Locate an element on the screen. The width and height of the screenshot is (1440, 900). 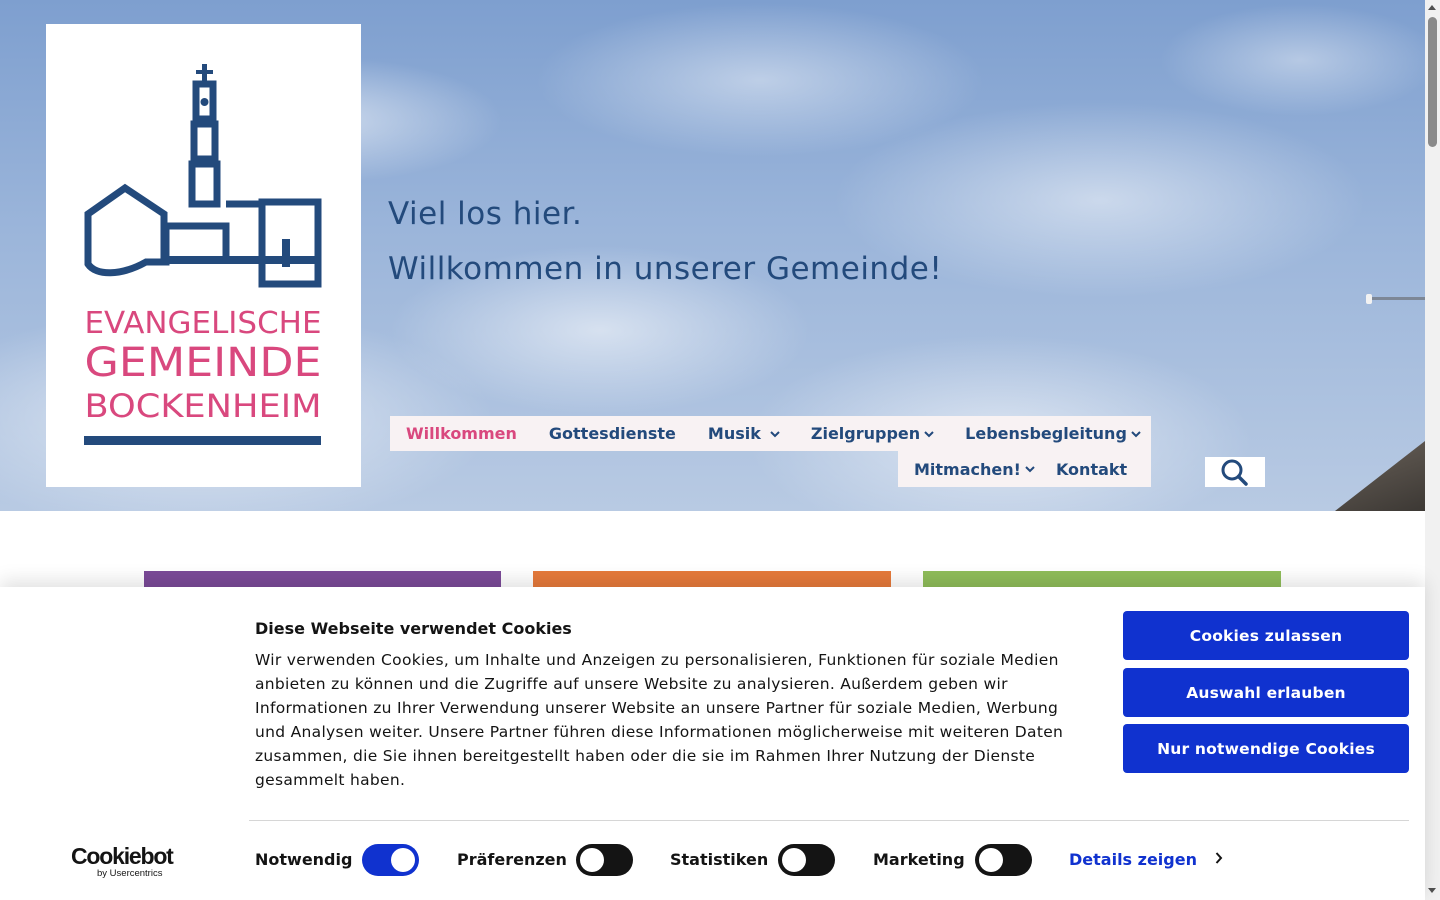
nav-item-lebensbegleitung: Lebensbegleitung is located at coordinates (1053, 433).